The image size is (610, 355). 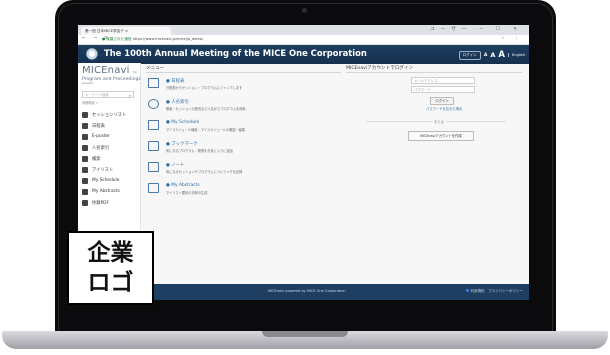 I want to click on note-icon, so click(x=153, y=167).